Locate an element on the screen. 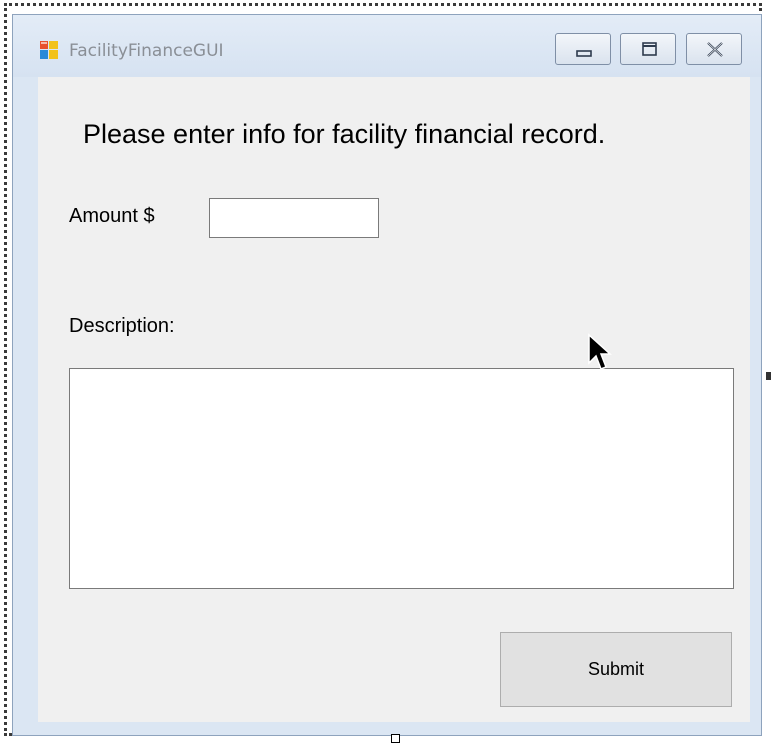 The width and height of the screenshot is (771, 743). amount-input is located at coordinates (294, 218).